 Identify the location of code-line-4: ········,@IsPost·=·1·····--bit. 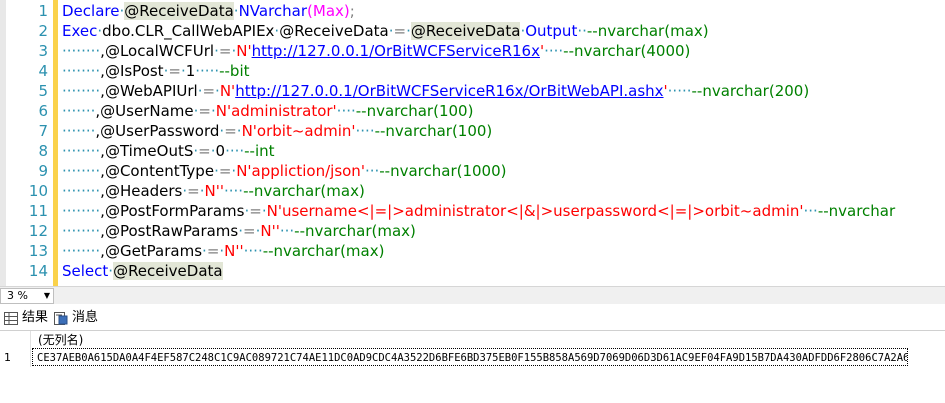
(156, 71).